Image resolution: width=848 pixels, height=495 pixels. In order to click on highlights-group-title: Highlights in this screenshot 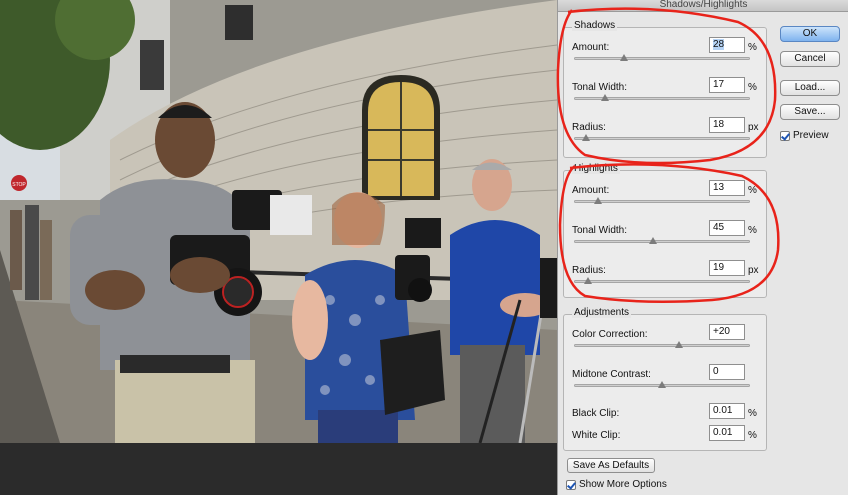, I will do `click(596, 168)`.